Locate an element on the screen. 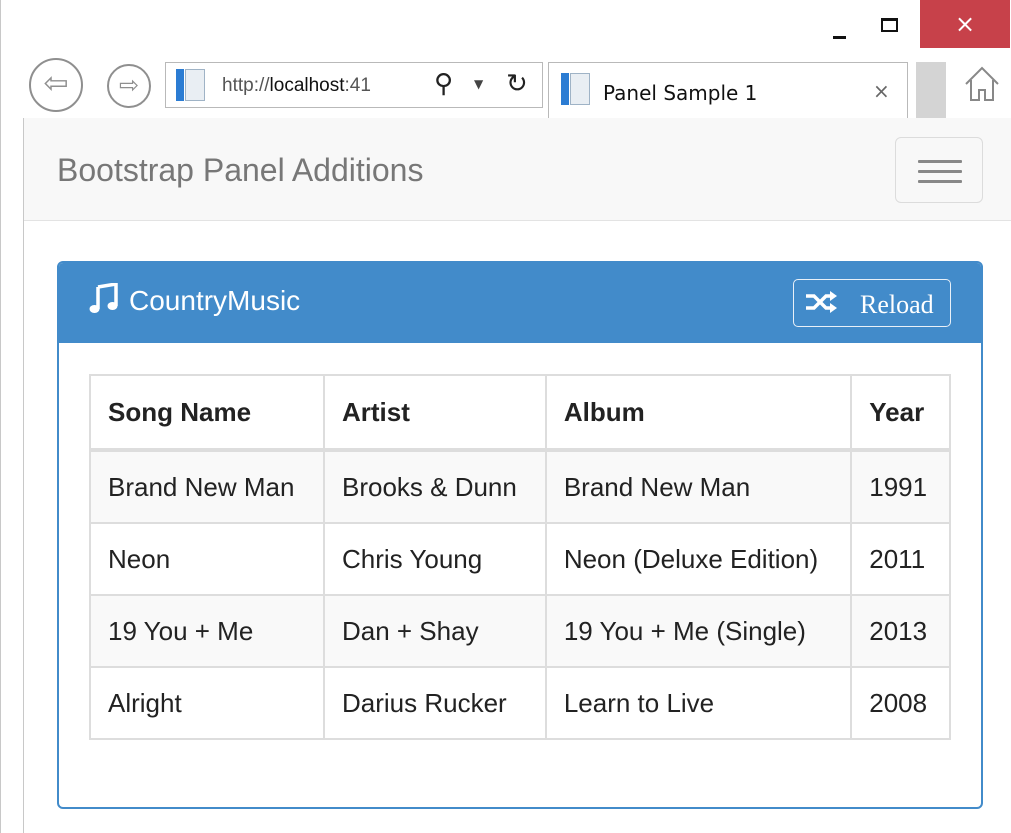 This screenshot has width=1011, height=833. close-tab-icon: × is located at coordinates (881, 91).